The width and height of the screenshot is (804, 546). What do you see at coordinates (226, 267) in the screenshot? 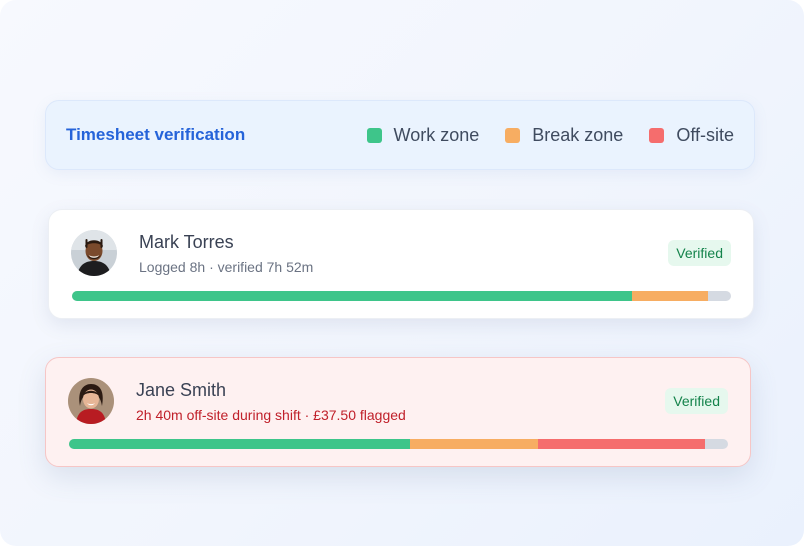
I see `employee-summary: Logged 8h · verified 7h 52m` at bounding box center [226, 267].